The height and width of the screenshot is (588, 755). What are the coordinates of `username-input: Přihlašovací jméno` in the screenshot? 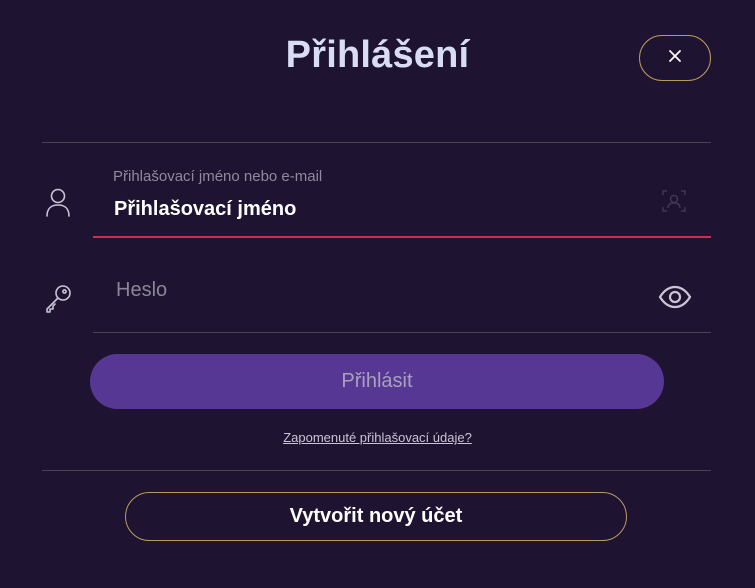 It's located at (205, 209).